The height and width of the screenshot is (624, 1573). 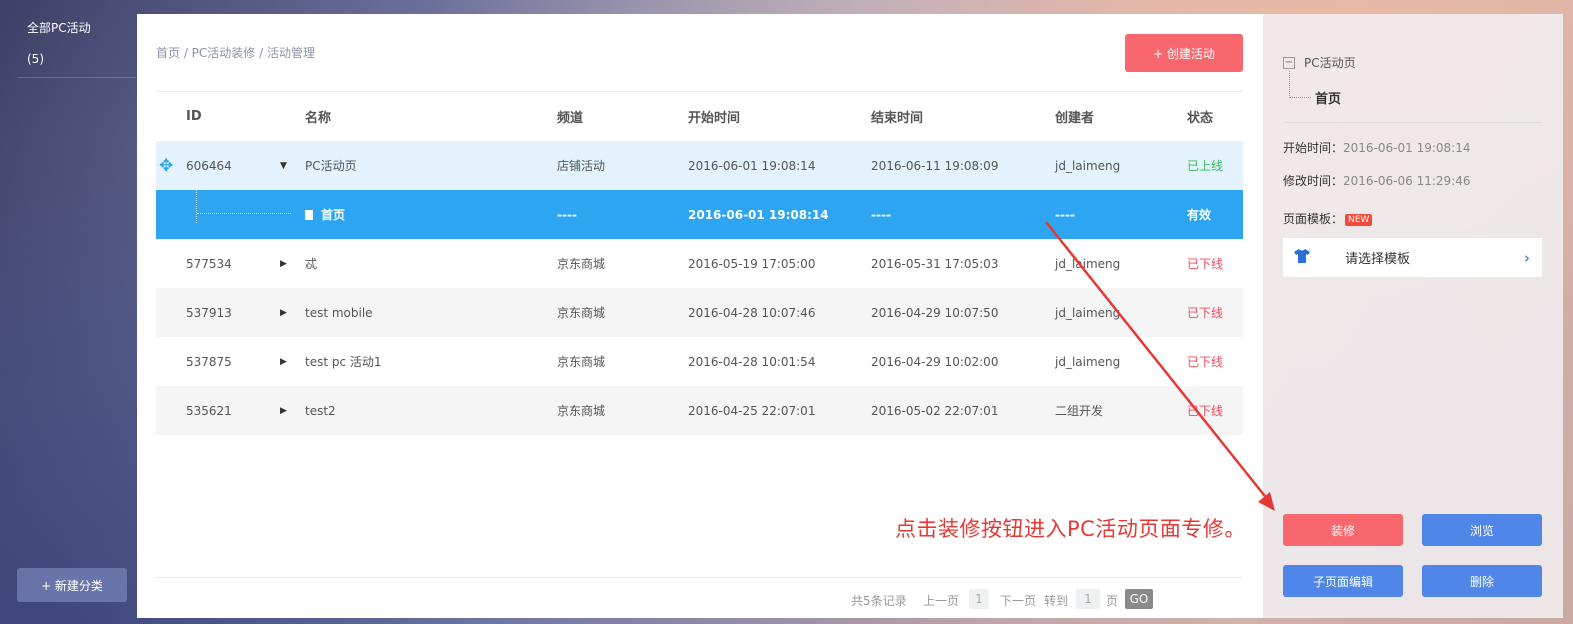 What do you see at coordinates (1343, 530) in the screenshot?
I see `decorate-button: 装修` at bounding box center [1343, 530].